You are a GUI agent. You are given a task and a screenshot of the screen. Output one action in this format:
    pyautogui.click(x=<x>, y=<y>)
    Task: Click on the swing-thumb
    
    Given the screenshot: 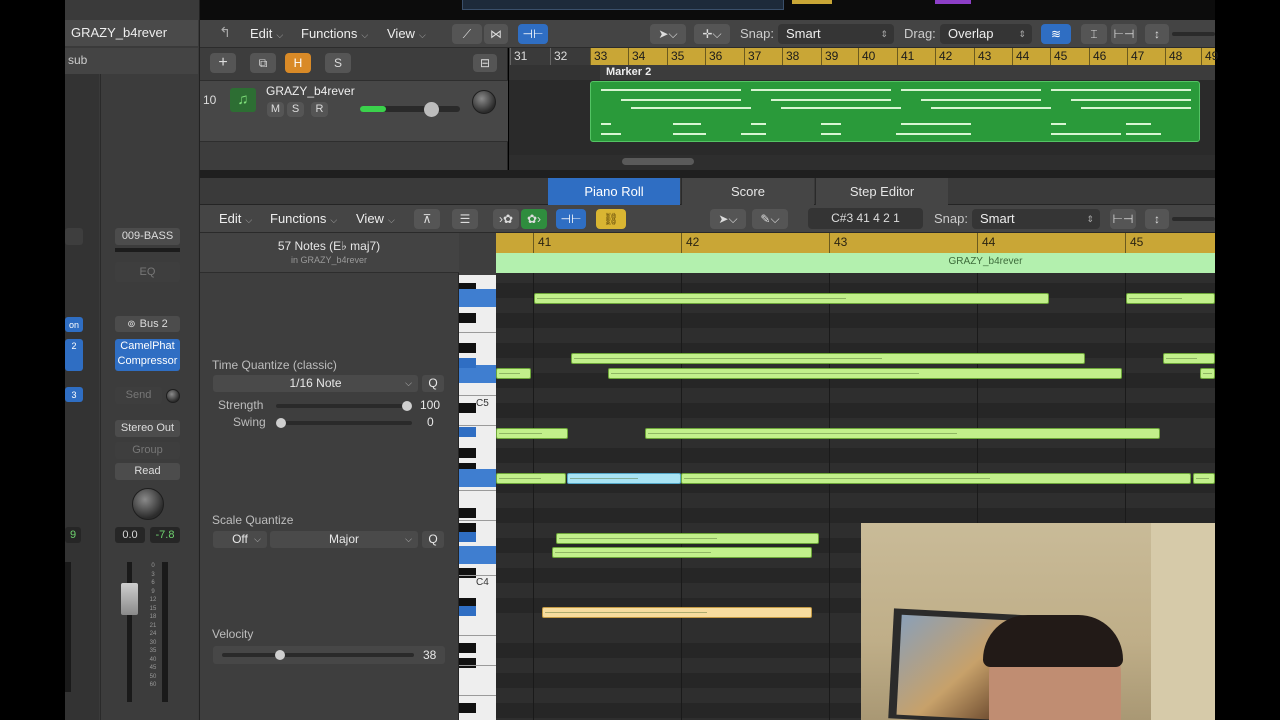 What is the action you would take?
    pyautogui.click(x=281, y=423)
    